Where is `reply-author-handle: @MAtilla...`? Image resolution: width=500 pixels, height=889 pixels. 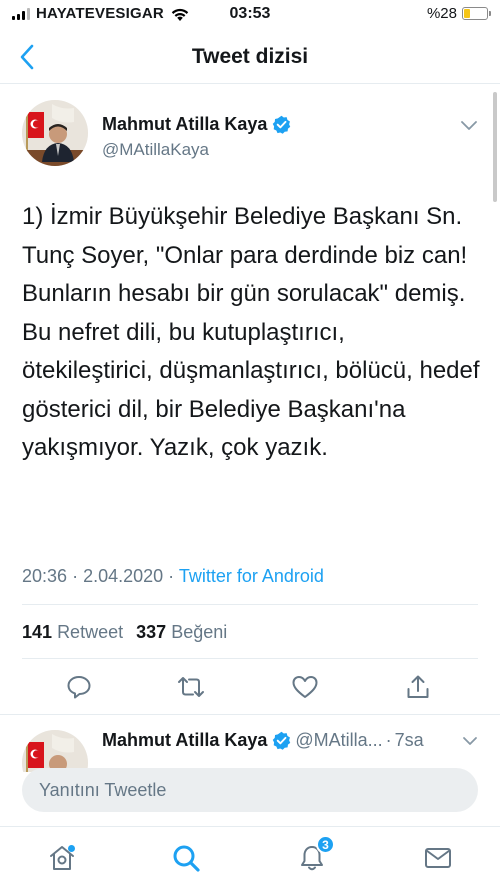
reply-author-handle: @MAtilla... is located at coordinates (338, 740).